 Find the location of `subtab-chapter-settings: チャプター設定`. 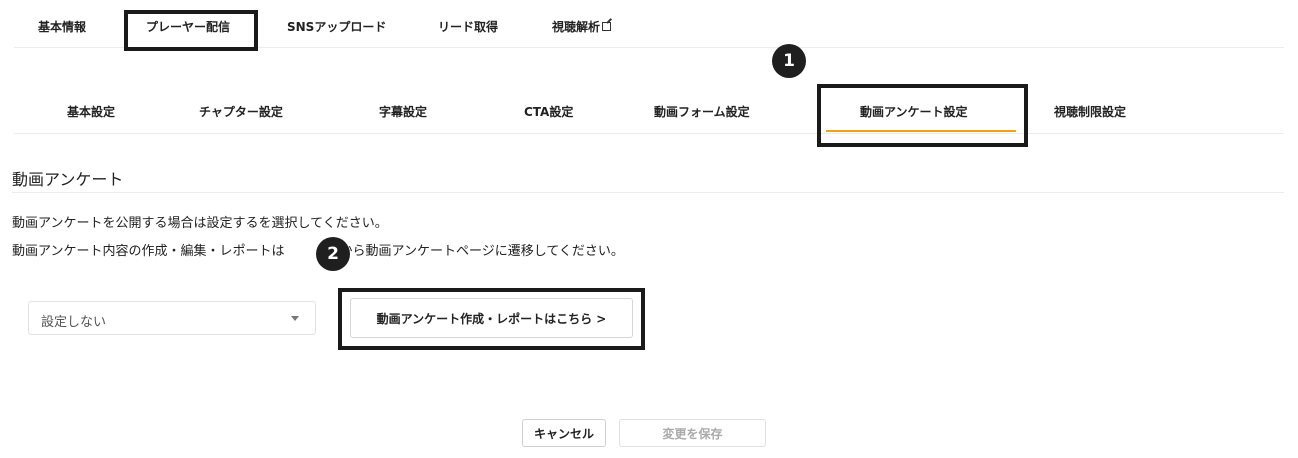

subtab-chapter-settings: チャプター設定 is located at coordinates (241, 111).